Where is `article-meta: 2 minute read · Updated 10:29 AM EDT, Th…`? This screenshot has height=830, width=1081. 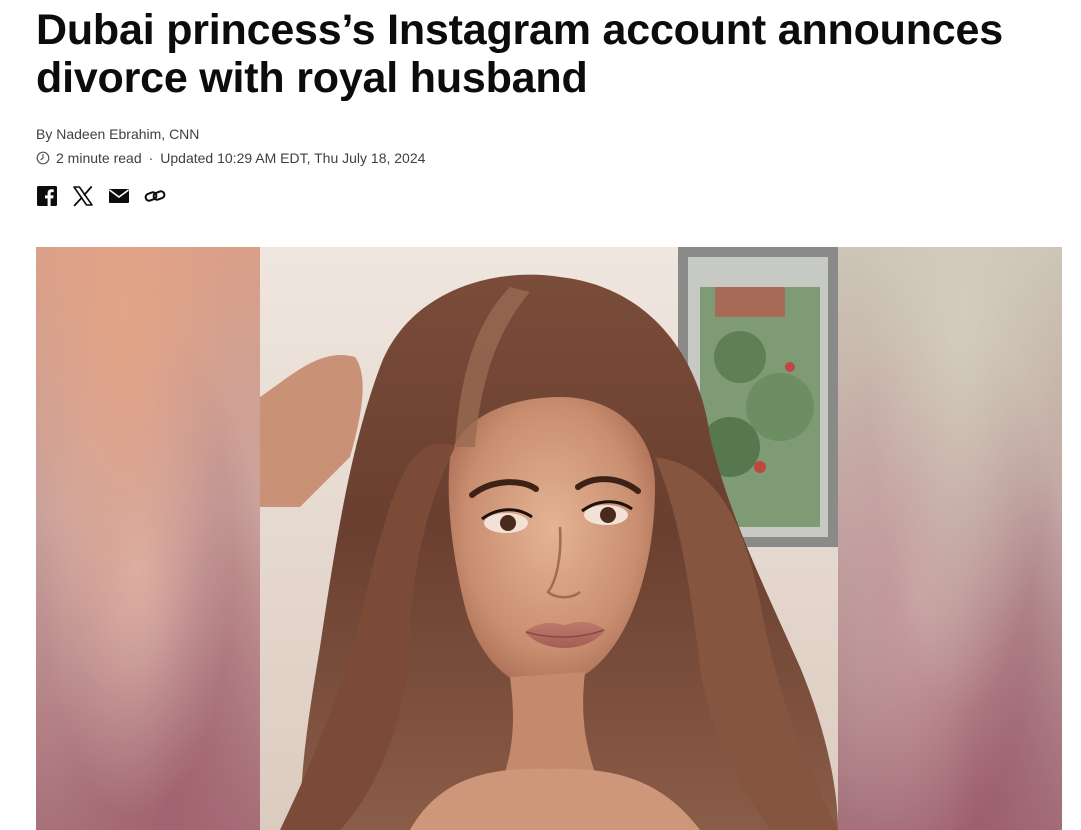 article-meta: 2 minute read · Updated 10:29 AM EDT, Th… is located at coordinates (230, 158).